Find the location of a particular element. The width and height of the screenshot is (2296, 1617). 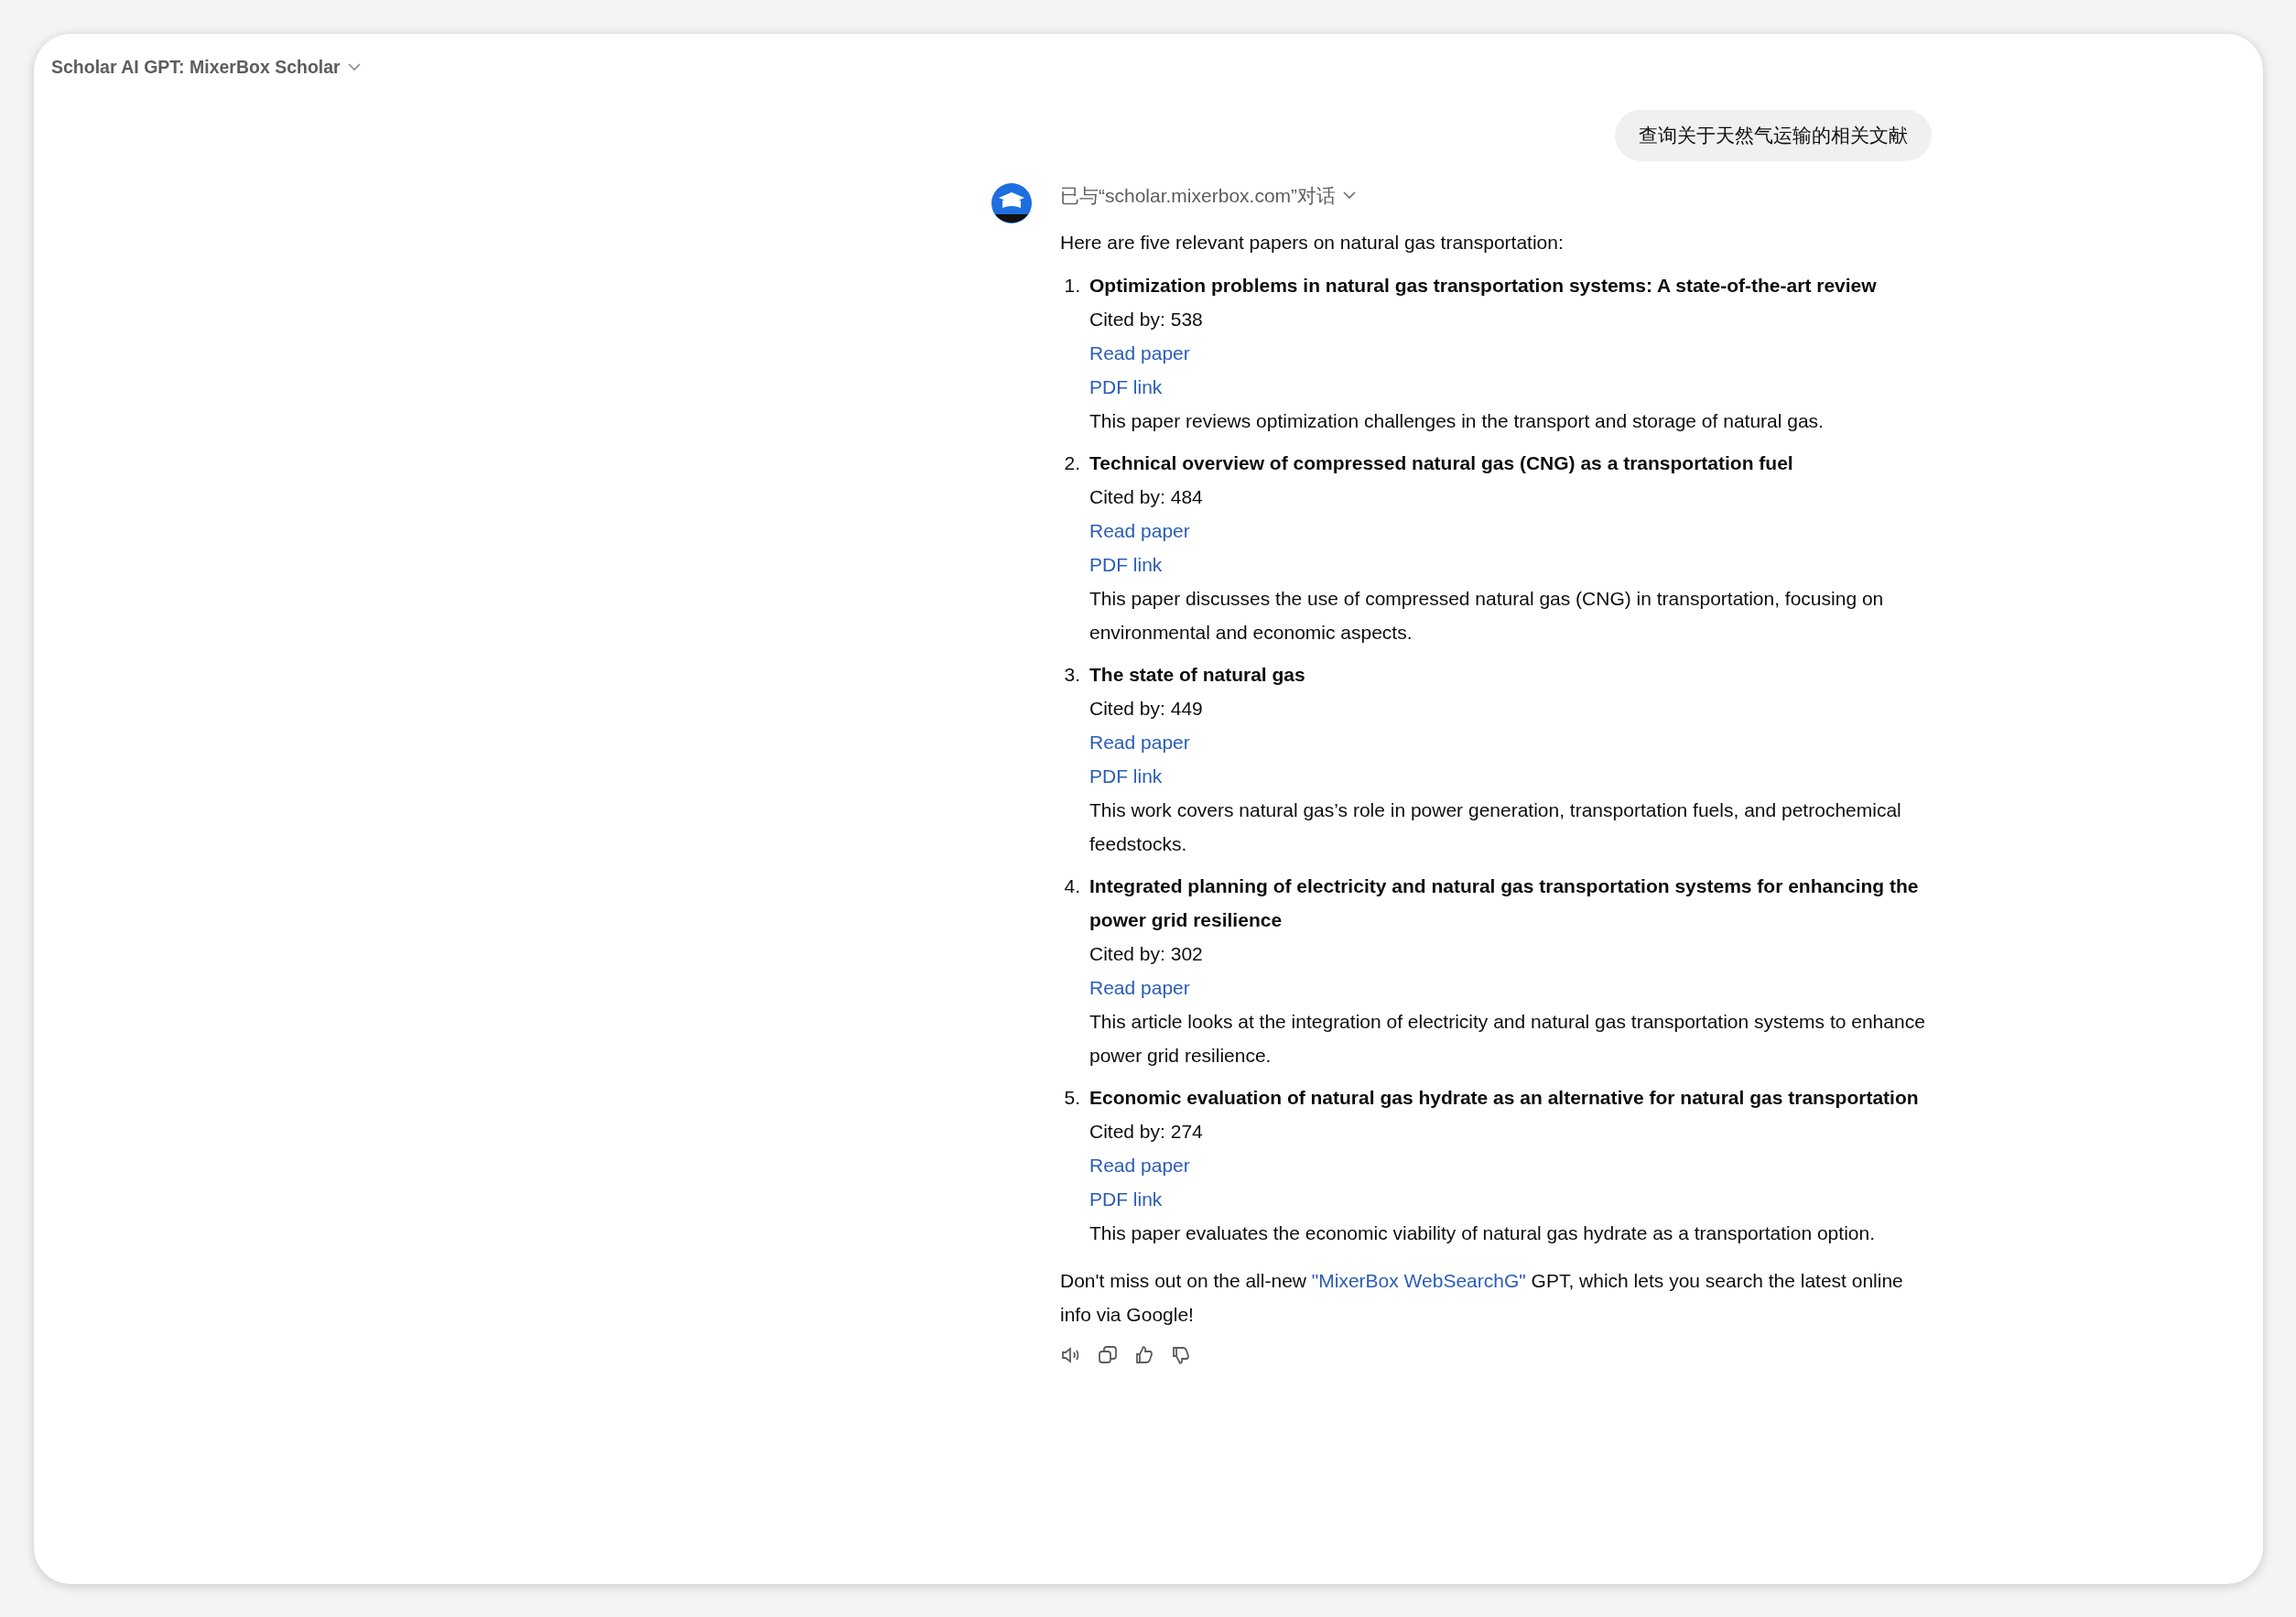

thumbs-down-icon is located at coordinates (1181, 1355).